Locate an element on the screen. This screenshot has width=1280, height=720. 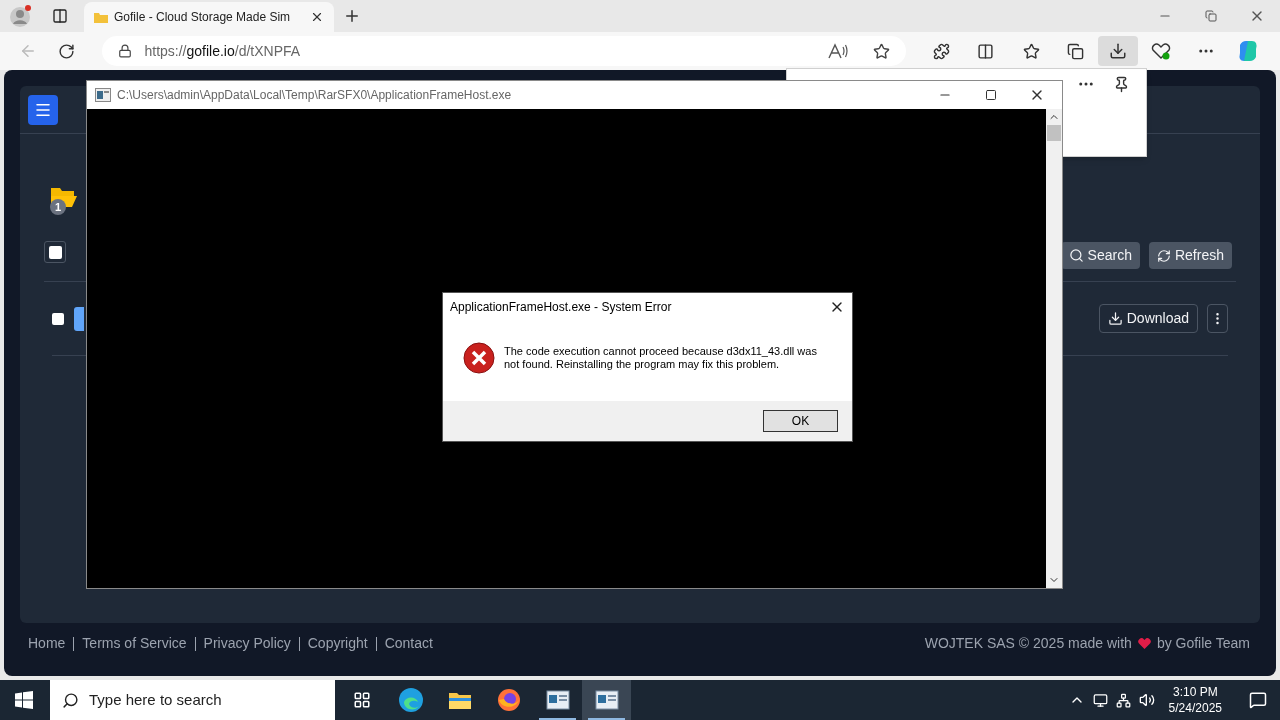
tab-title: Gofile - Cloud Storage Made Sim is located at coordinates (203, 17).